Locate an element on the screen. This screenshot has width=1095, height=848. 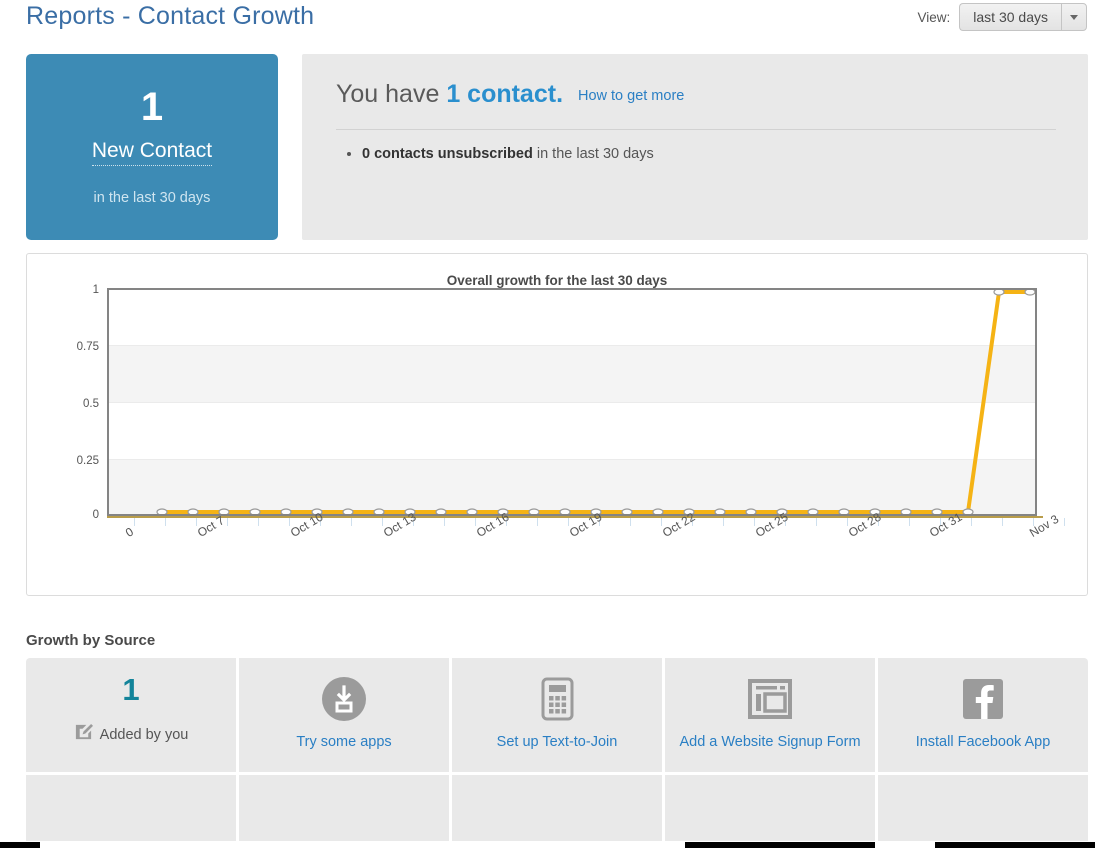
source-tile-count: 1 is located at coordinates (131, 689).